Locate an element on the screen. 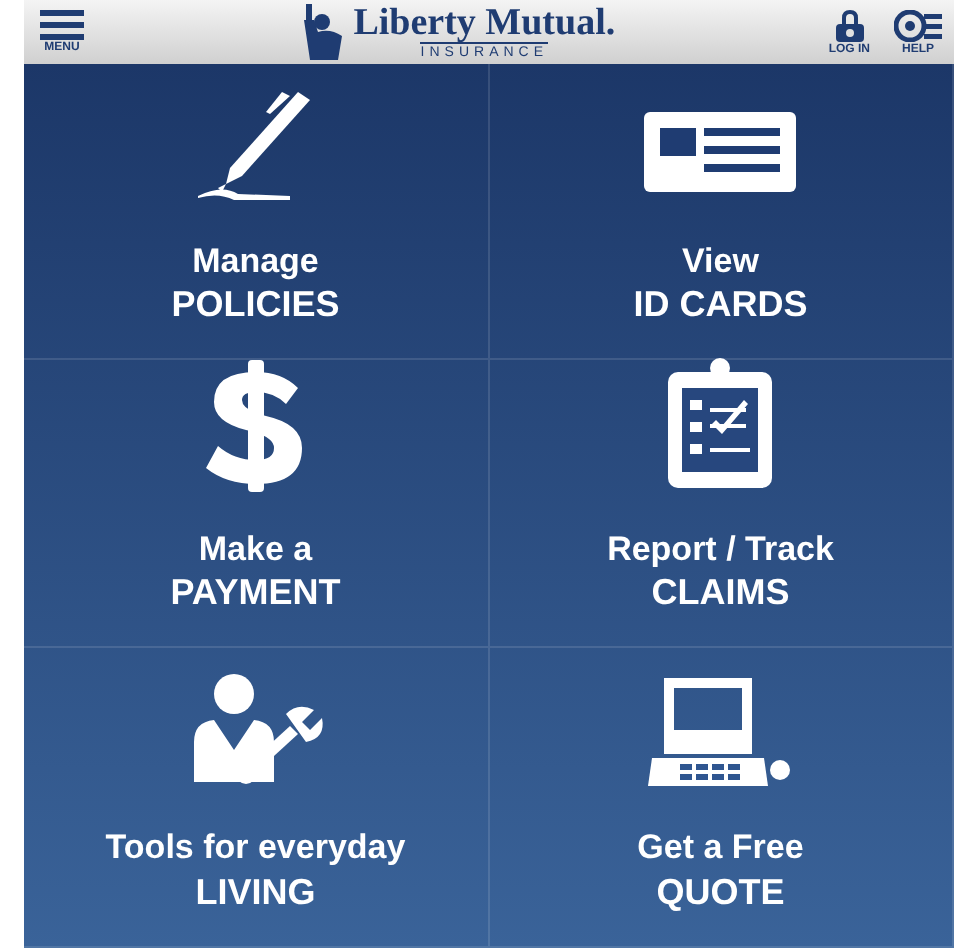 The image size is (954, 948). menu-tile: Report / Track CLAIMS is located at coordinates (721, 504).